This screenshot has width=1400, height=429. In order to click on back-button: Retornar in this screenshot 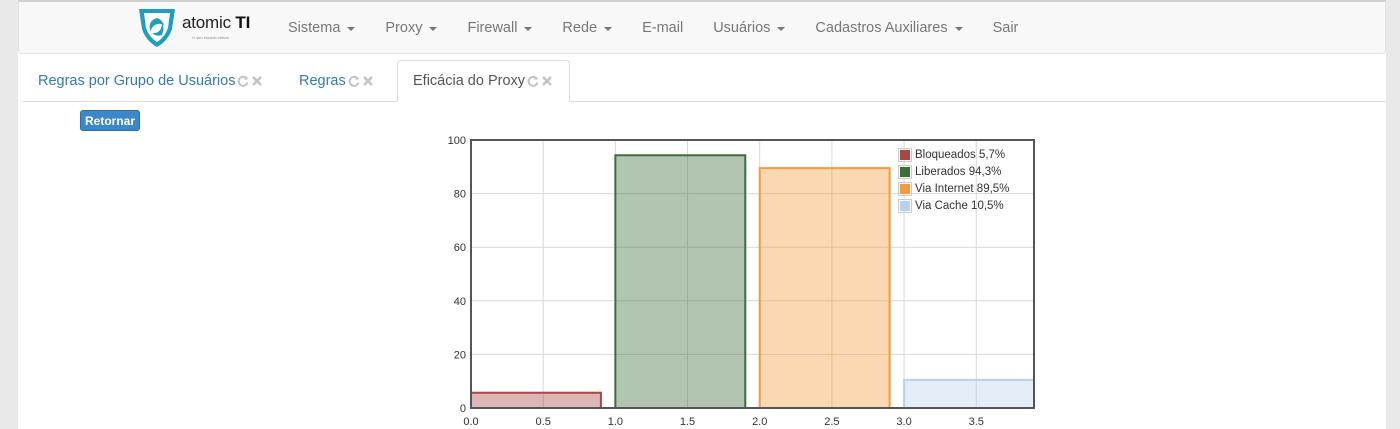, I will do `click(110, 120)`.